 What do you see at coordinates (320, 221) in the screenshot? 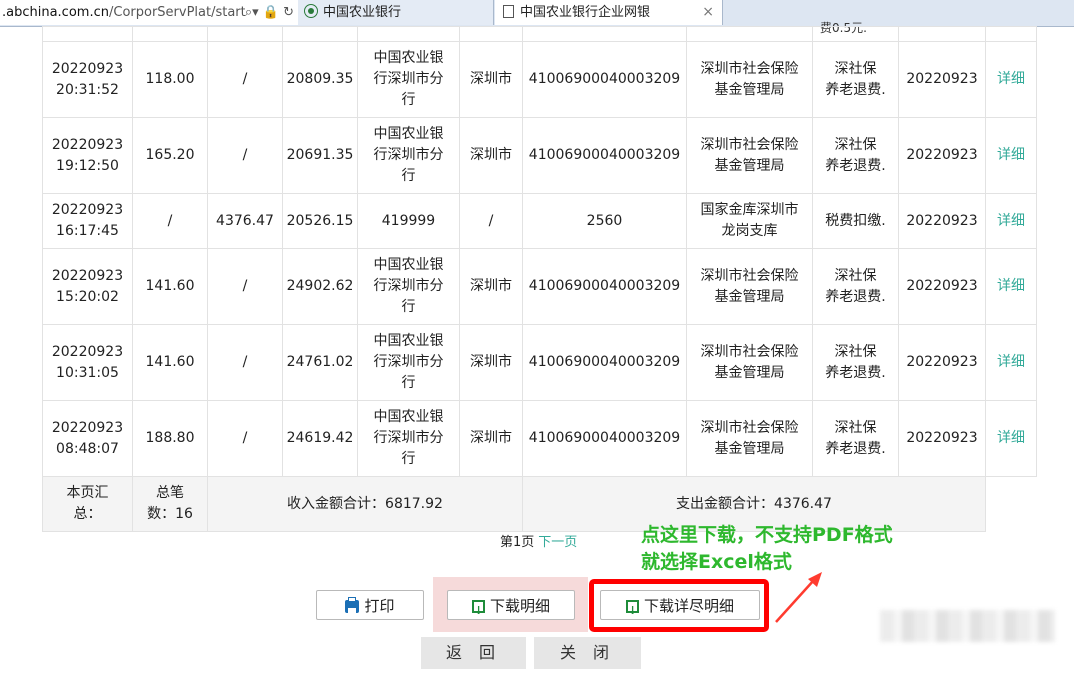
I see `cell-balance: 20526.15` at bounding box center [320, 221].